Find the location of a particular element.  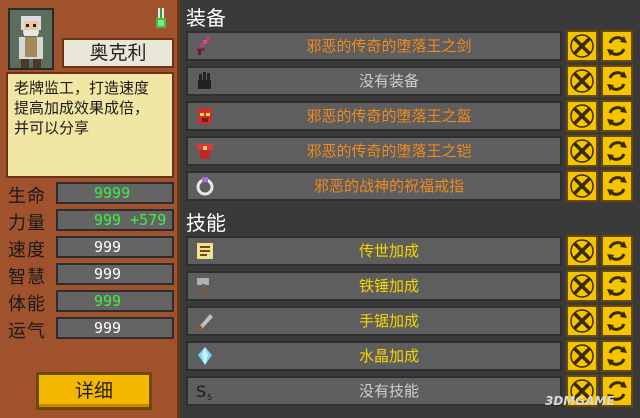

stat-row-stamina: 体能 999 is located at coordinates (91, 301).